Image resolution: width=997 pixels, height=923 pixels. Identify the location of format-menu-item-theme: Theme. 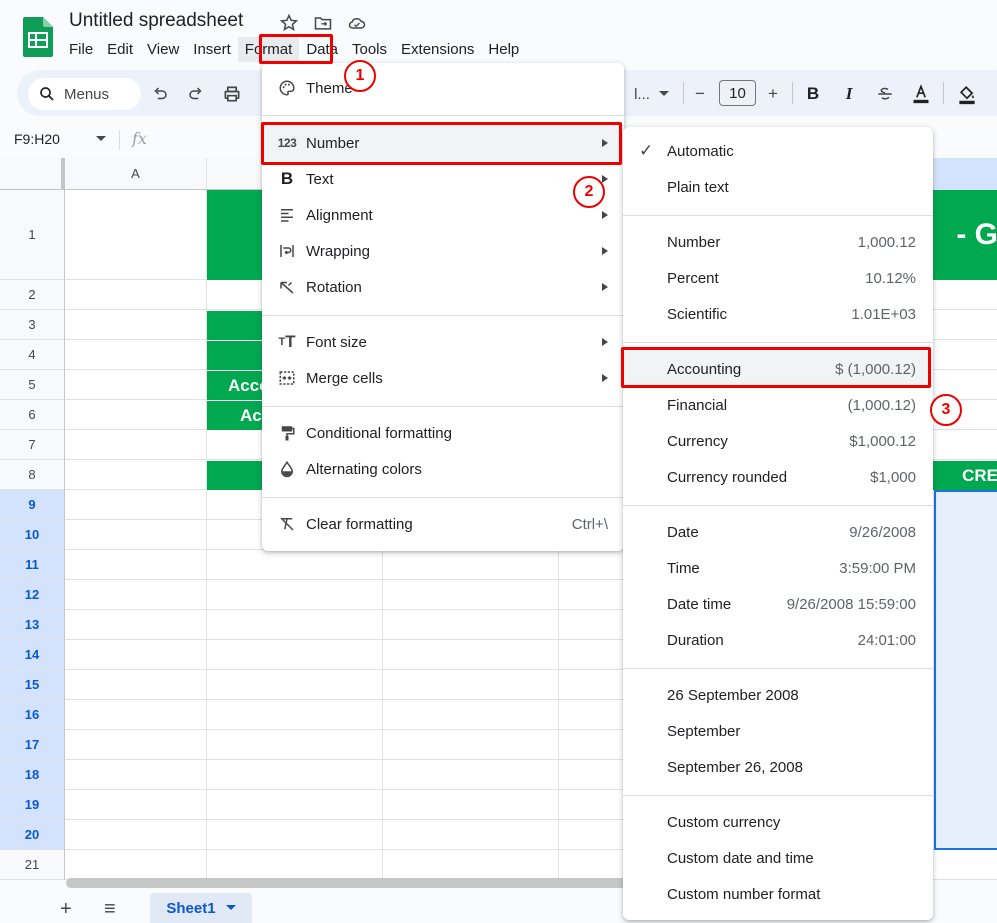
(443, 88).